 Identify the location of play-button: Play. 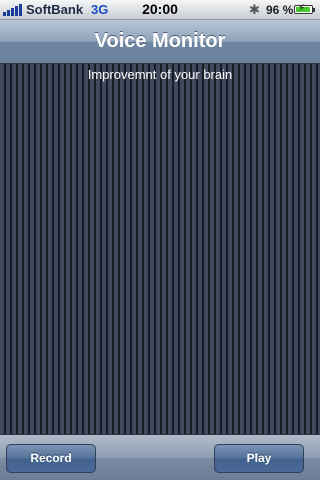
(259, 458).